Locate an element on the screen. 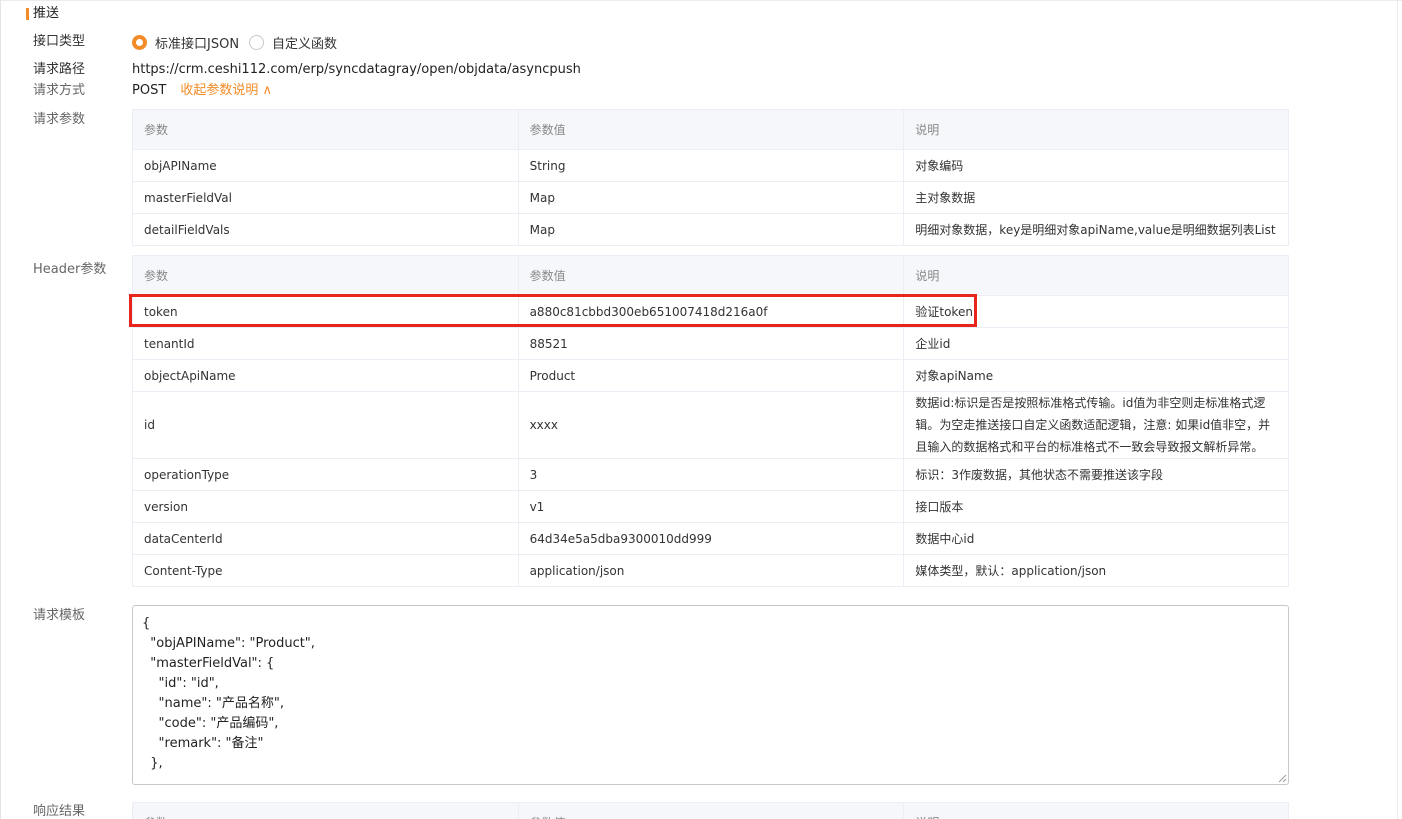 The image size is (1402, 819). param-name: Content-Type is located at coordinates (325, 570).